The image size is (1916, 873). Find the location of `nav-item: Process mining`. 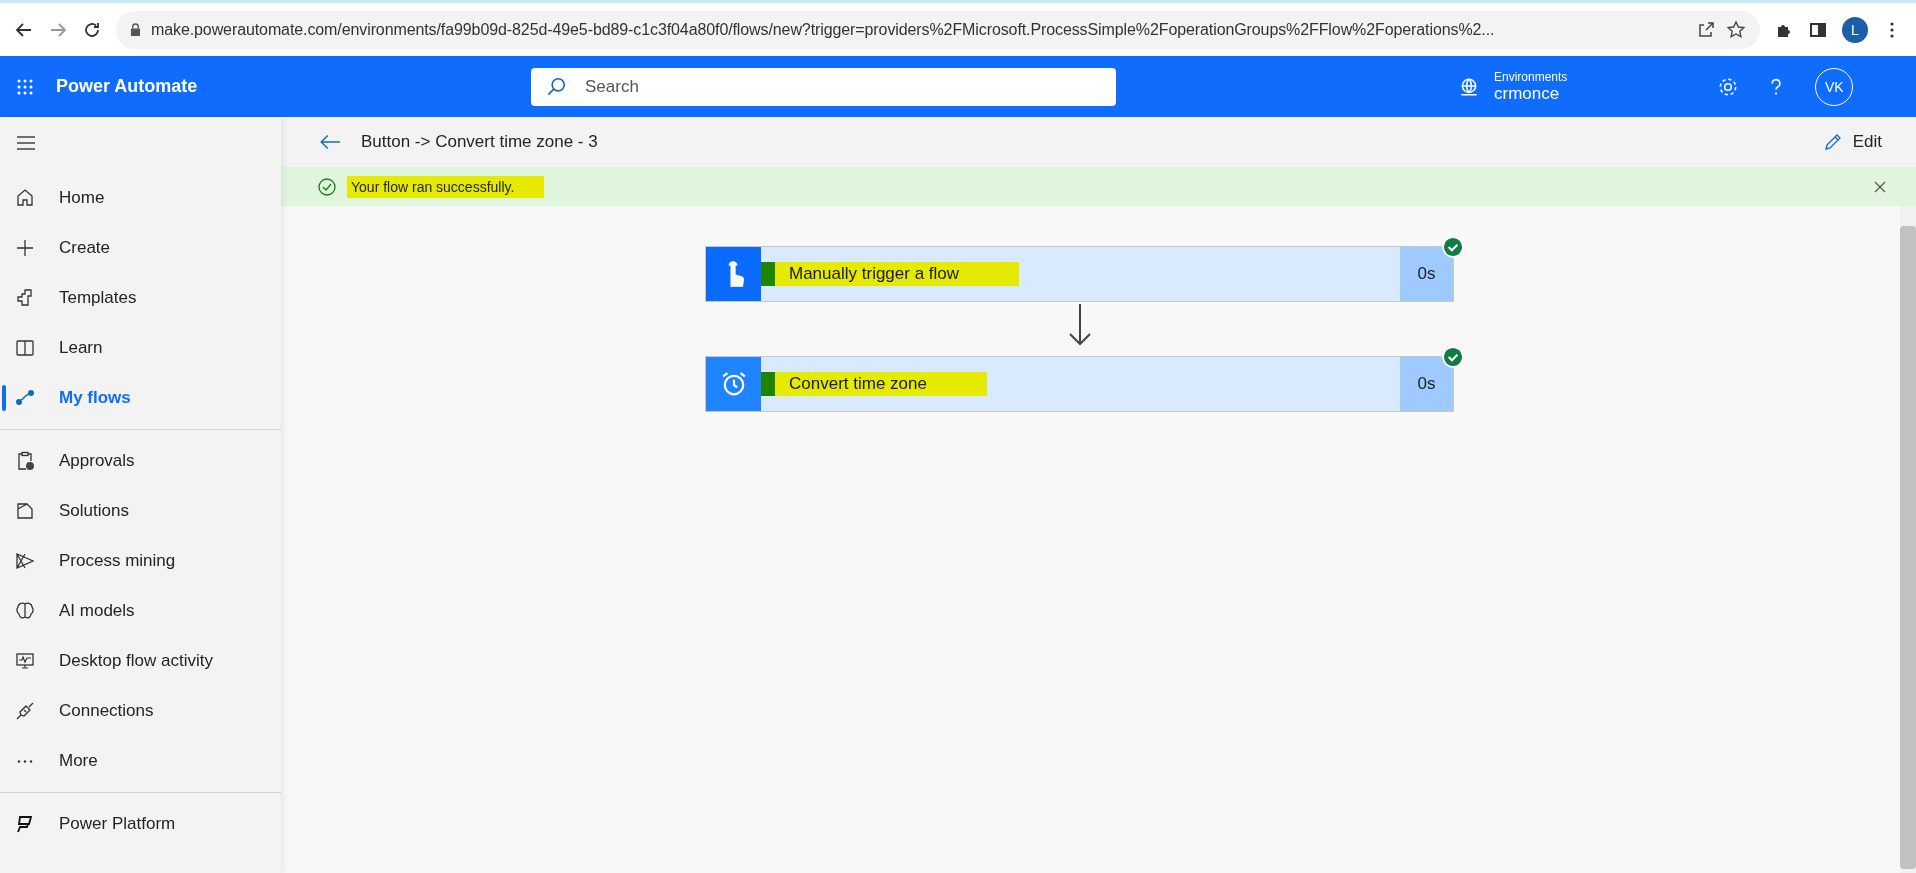

nav-item: Process mining is located at coordinates (140, 561).